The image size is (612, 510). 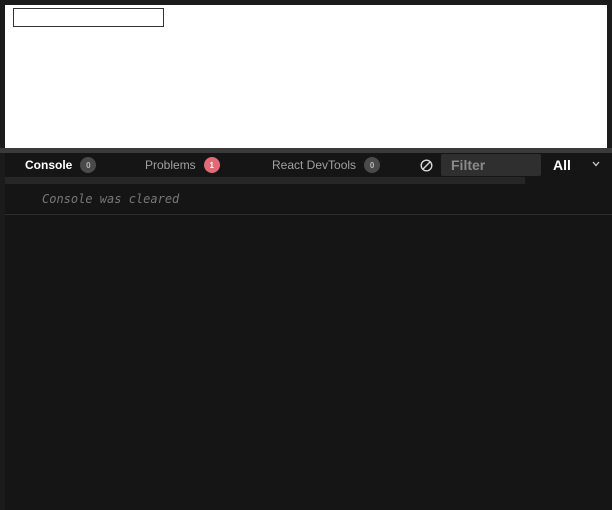 I want to click on tab-problems-label: Problems, so click(x=170, y=165).